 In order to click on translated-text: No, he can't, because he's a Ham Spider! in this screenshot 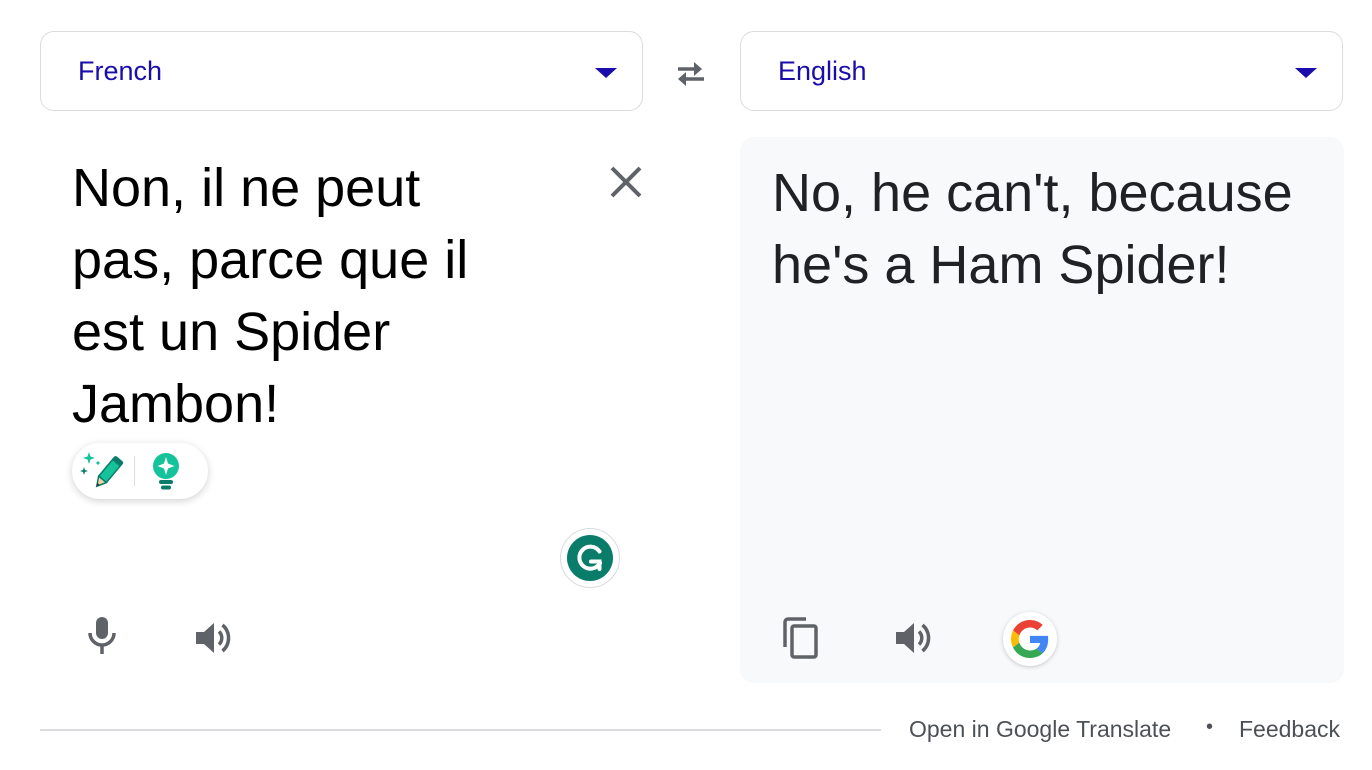, I will do `click(1032, 229)`.